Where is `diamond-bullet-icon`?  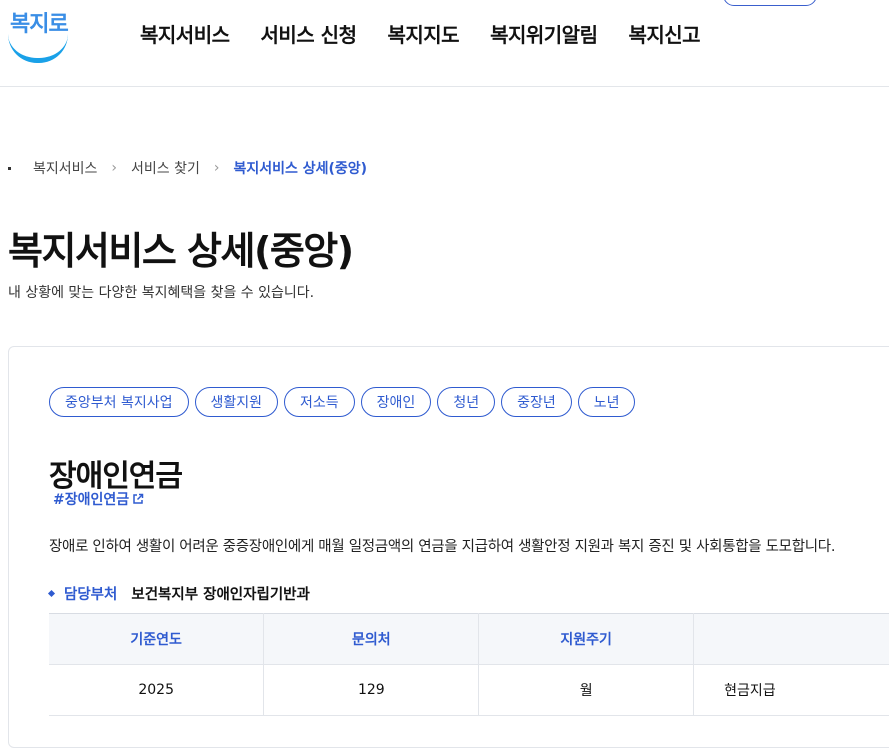
diamond-bullet-icon is located at coordinates (51, 593).